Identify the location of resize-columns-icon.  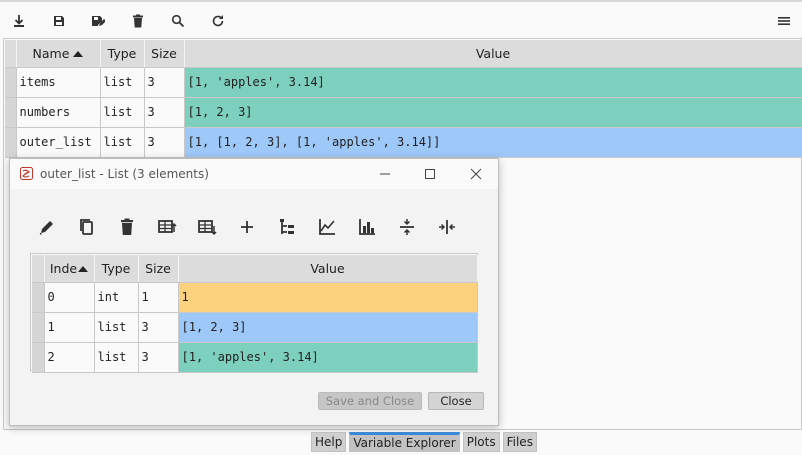
(447, 227).